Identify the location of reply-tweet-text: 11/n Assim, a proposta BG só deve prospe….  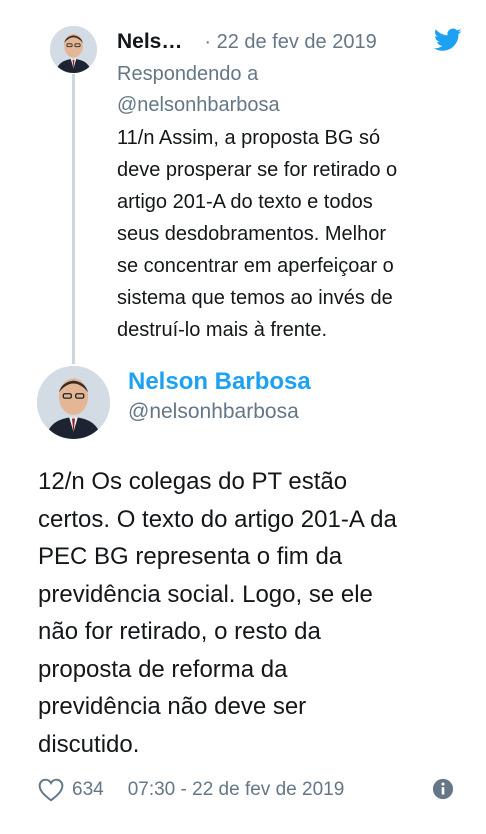
(257, 234).